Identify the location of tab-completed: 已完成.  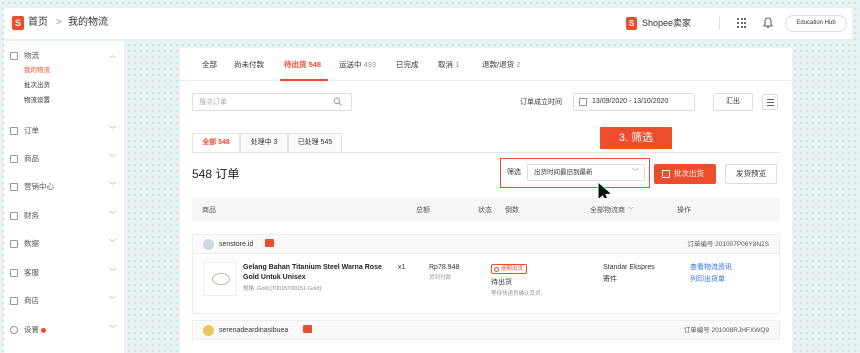
(407, 65).